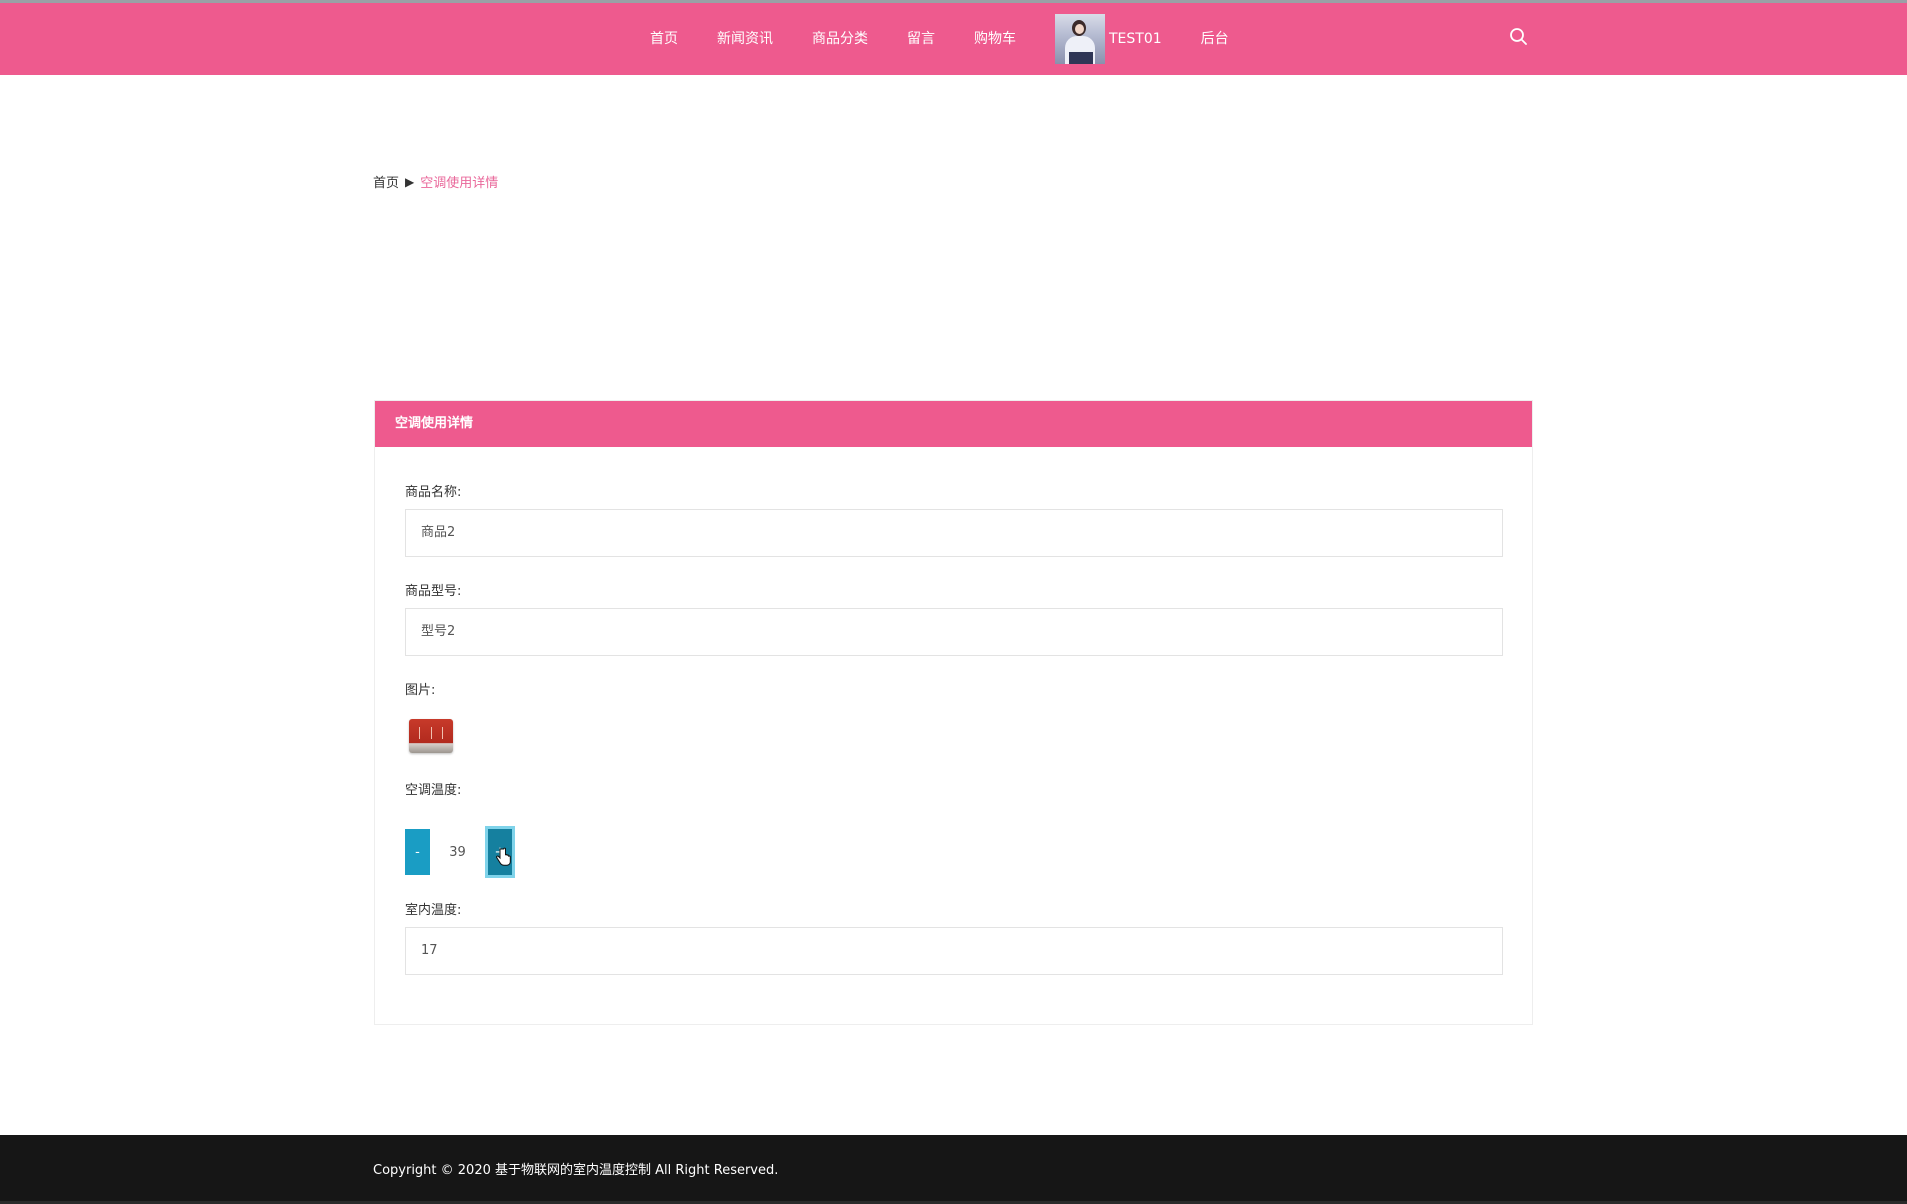 This screenshot has height=1204, width=1907. Describe the element at coordinates (954, 533) in the screenshot. I see `product-name-field: 商品2` at that location.